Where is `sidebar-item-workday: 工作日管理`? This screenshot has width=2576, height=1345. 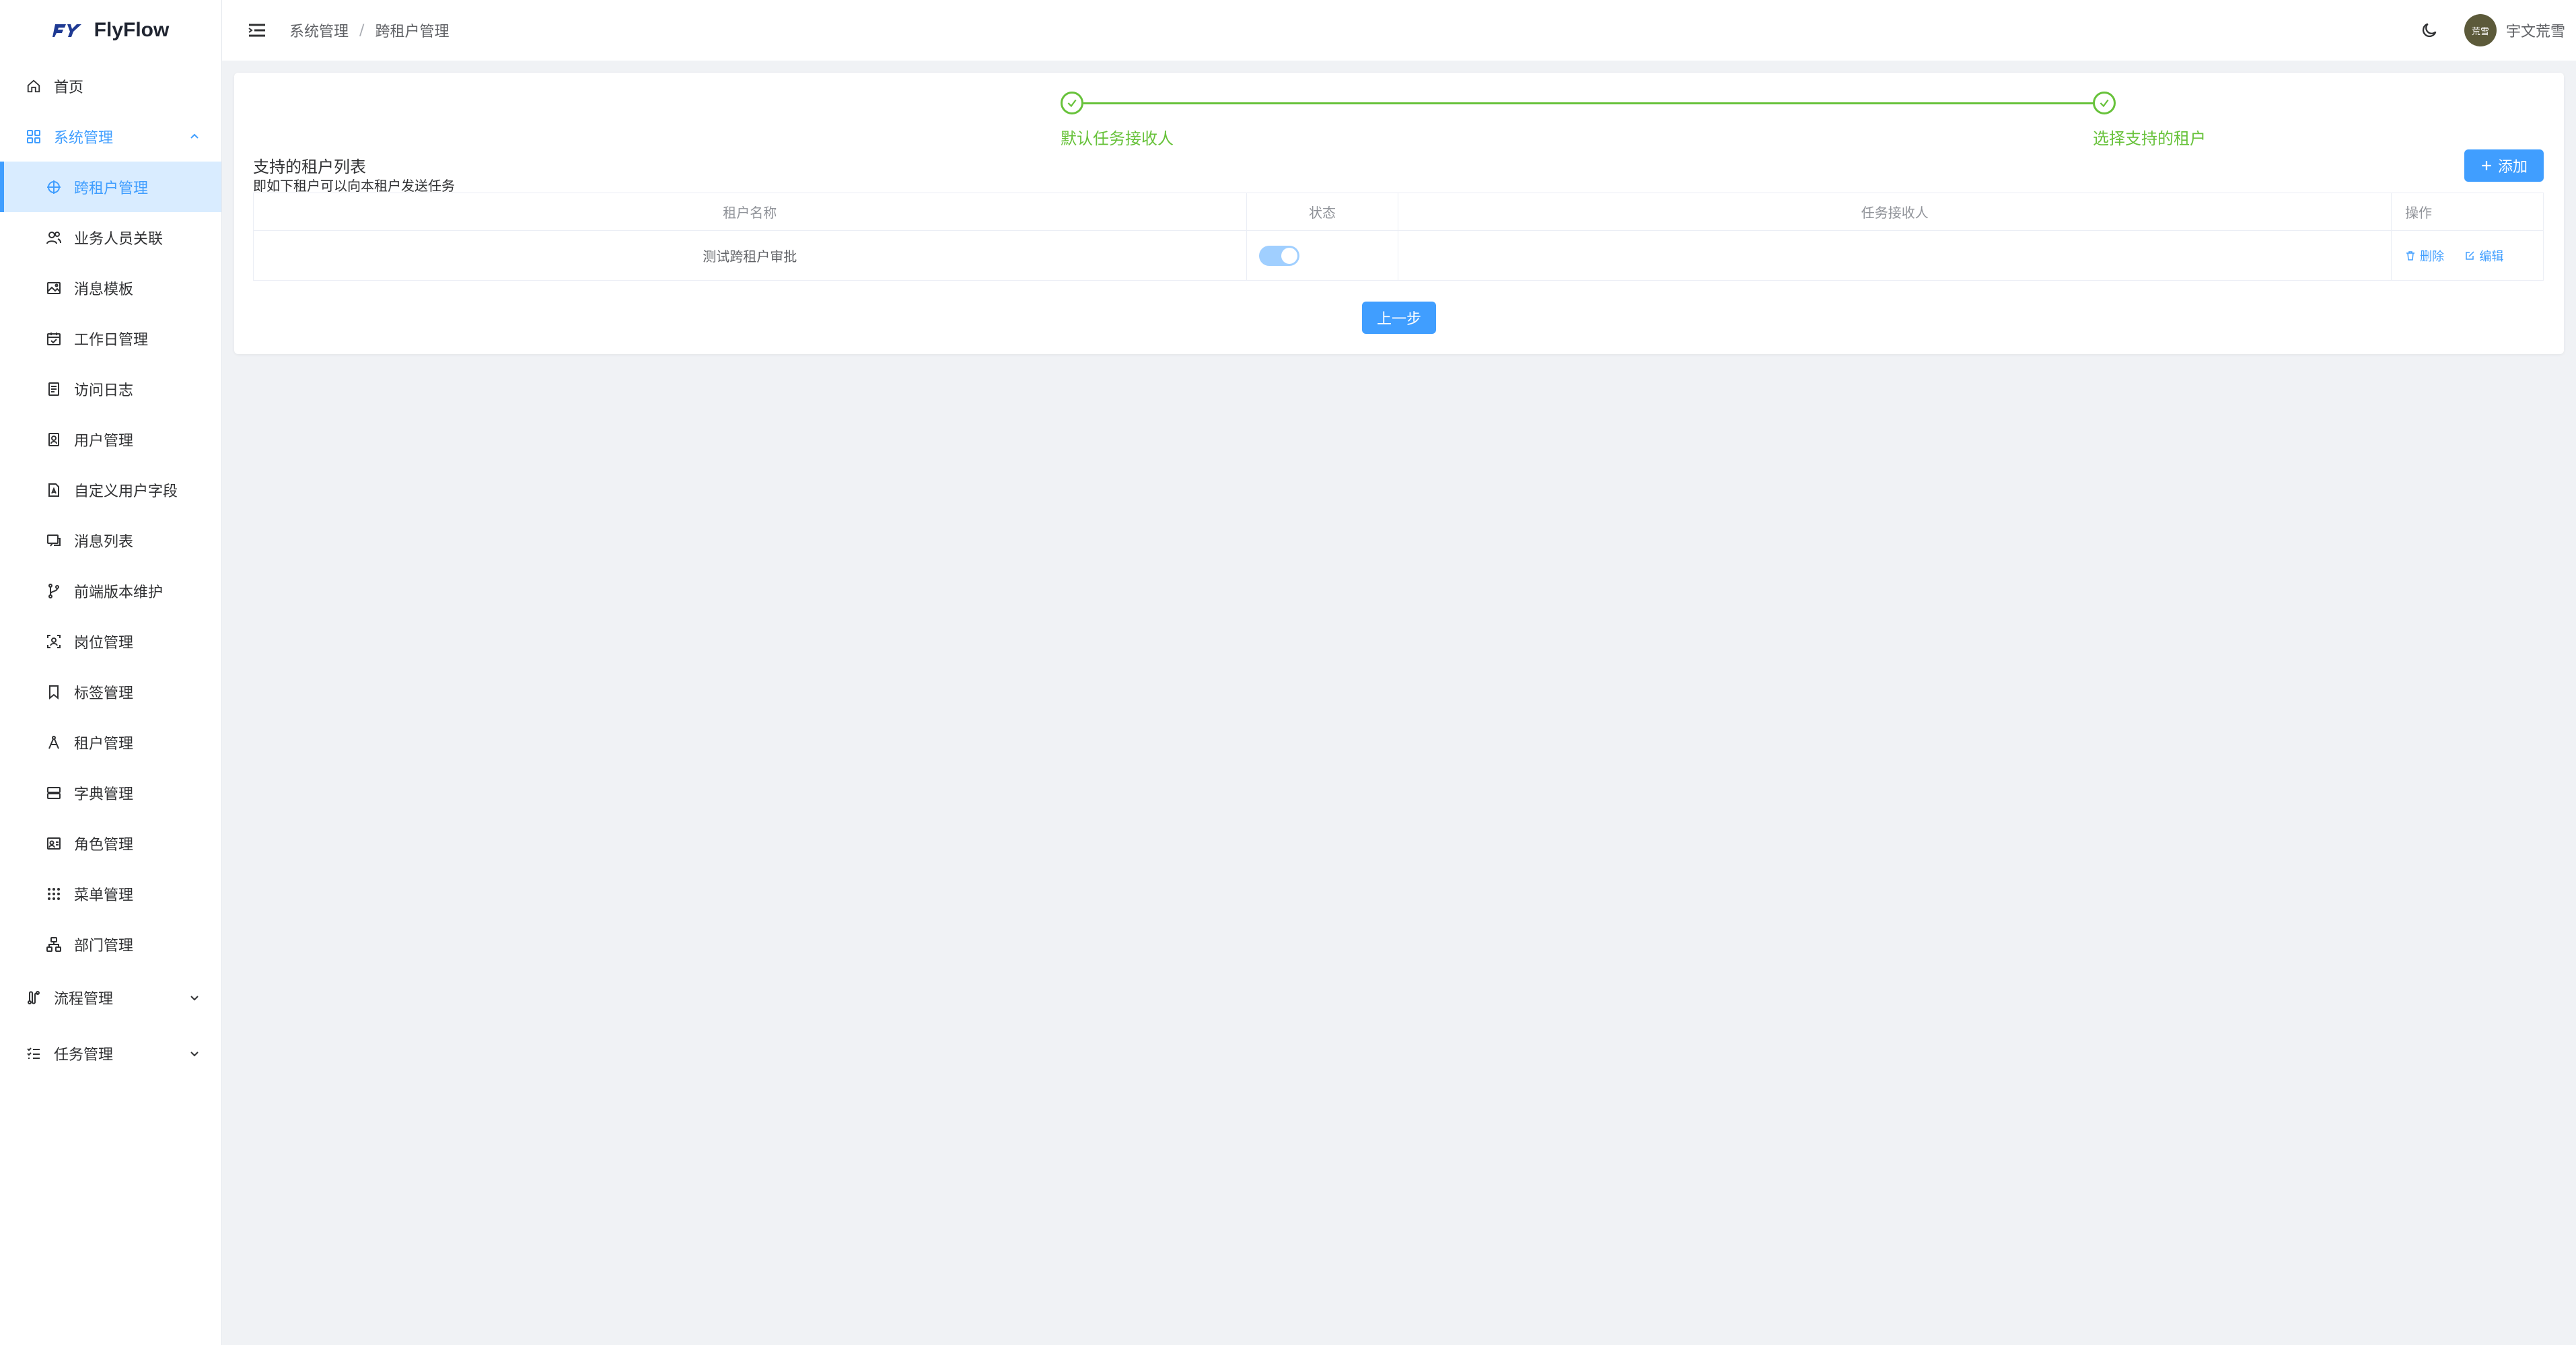 sidebar-item-workday: 工作日管理 is located at coordinates (110, 338).